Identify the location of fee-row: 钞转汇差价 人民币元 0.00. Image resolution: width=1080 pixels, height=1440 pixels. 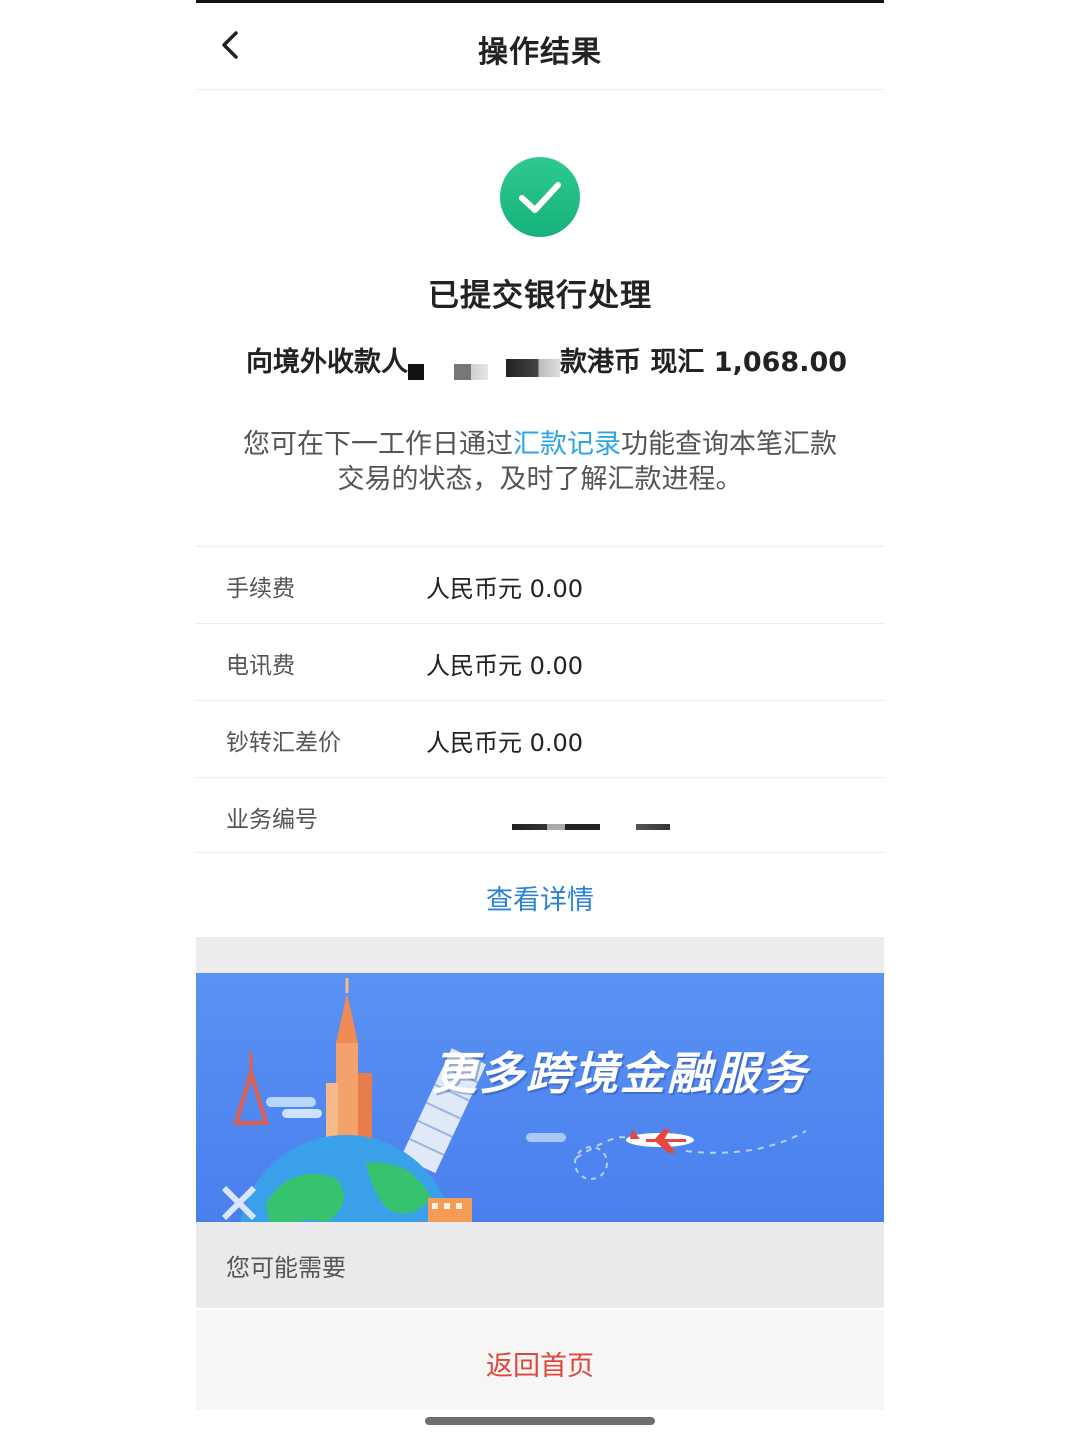
(540, 738).